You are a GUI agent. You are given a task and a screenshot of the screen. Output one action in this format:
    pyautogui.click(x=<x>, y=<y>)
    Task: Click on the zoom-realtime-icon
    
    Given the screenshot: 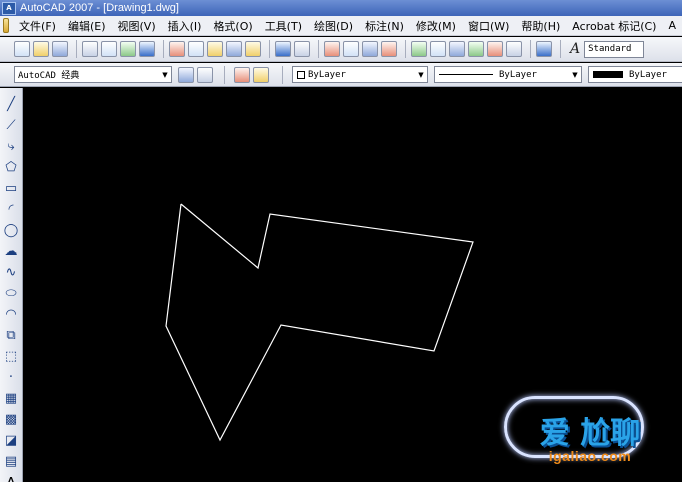 What is the action you would take?
    pyautogui.click(x=351, y=49)
    